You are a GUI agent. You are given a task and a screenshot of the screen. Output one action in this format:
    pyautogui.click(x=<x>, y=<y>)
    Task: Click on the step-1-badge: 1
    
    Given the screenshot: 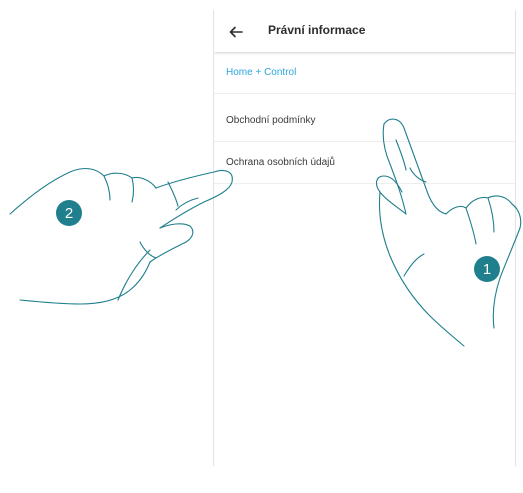 What is the action you would take?
    pyautogui.click(x=487, y=269)
    